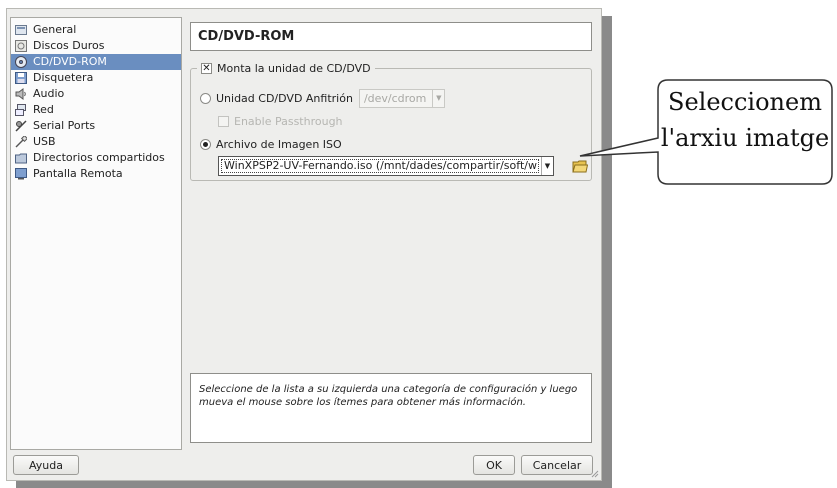 Image resolution: width=837 pixels, height=488 pixels. I want to click on callout-balloon, so click(706, 132).